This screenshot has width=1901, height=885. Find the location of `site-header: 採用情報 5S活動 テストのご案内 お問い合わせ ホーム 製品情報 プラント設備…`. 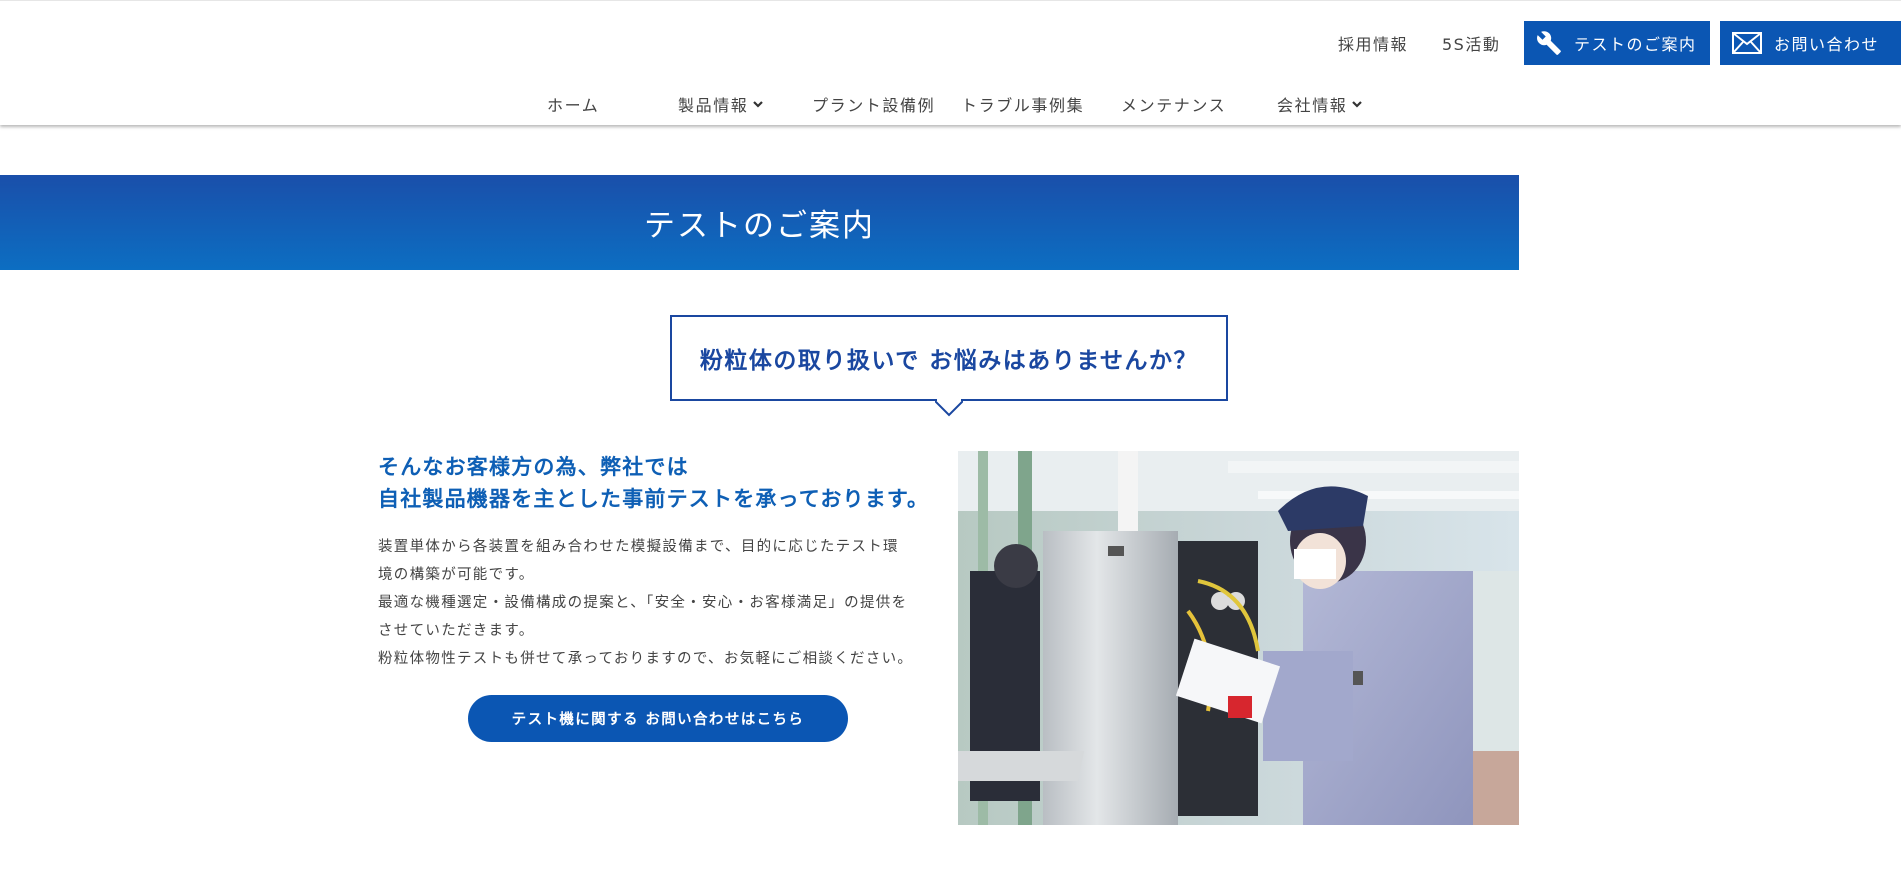

site-header: 採用情報 5S活動 テストのご案内 お問い合わせ ホーム 製品情報 プラント設備… is located at coordinates (950, 62).